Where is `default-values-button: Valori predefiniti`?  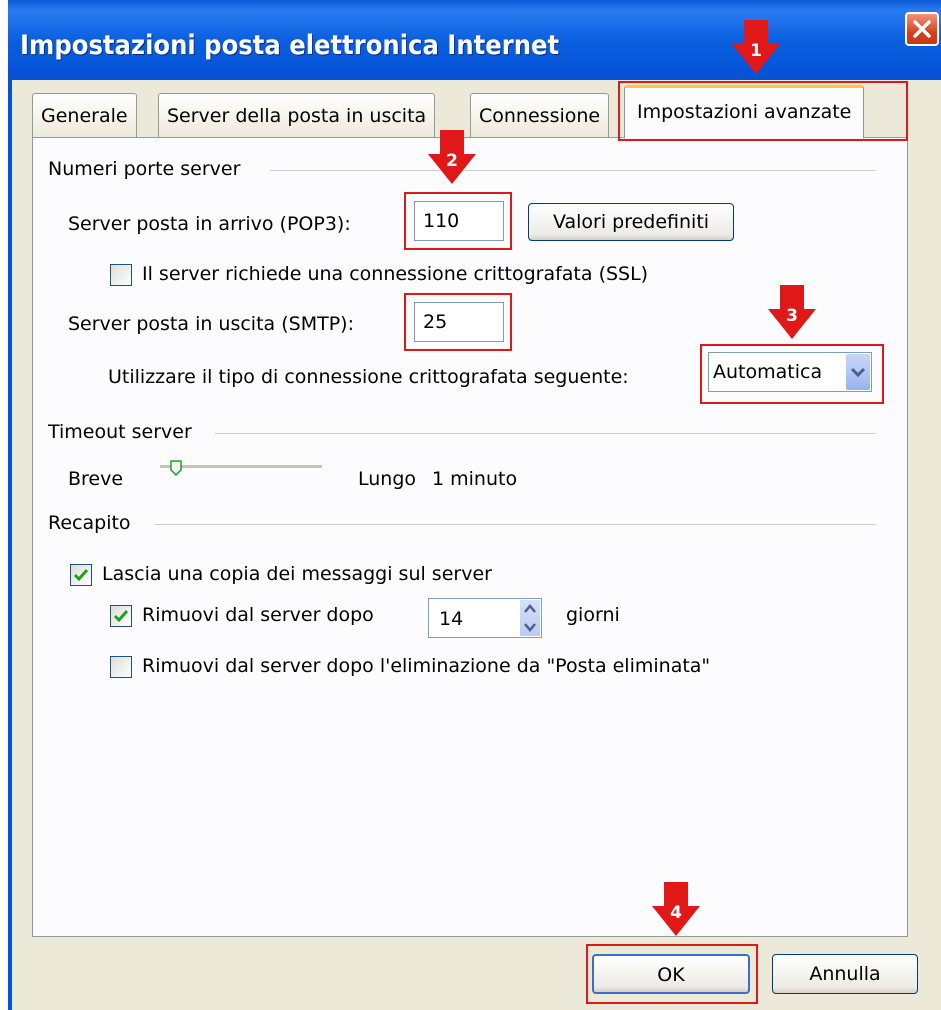 default-values-button: Valori predefiniti is located at coordinates (631, 222).